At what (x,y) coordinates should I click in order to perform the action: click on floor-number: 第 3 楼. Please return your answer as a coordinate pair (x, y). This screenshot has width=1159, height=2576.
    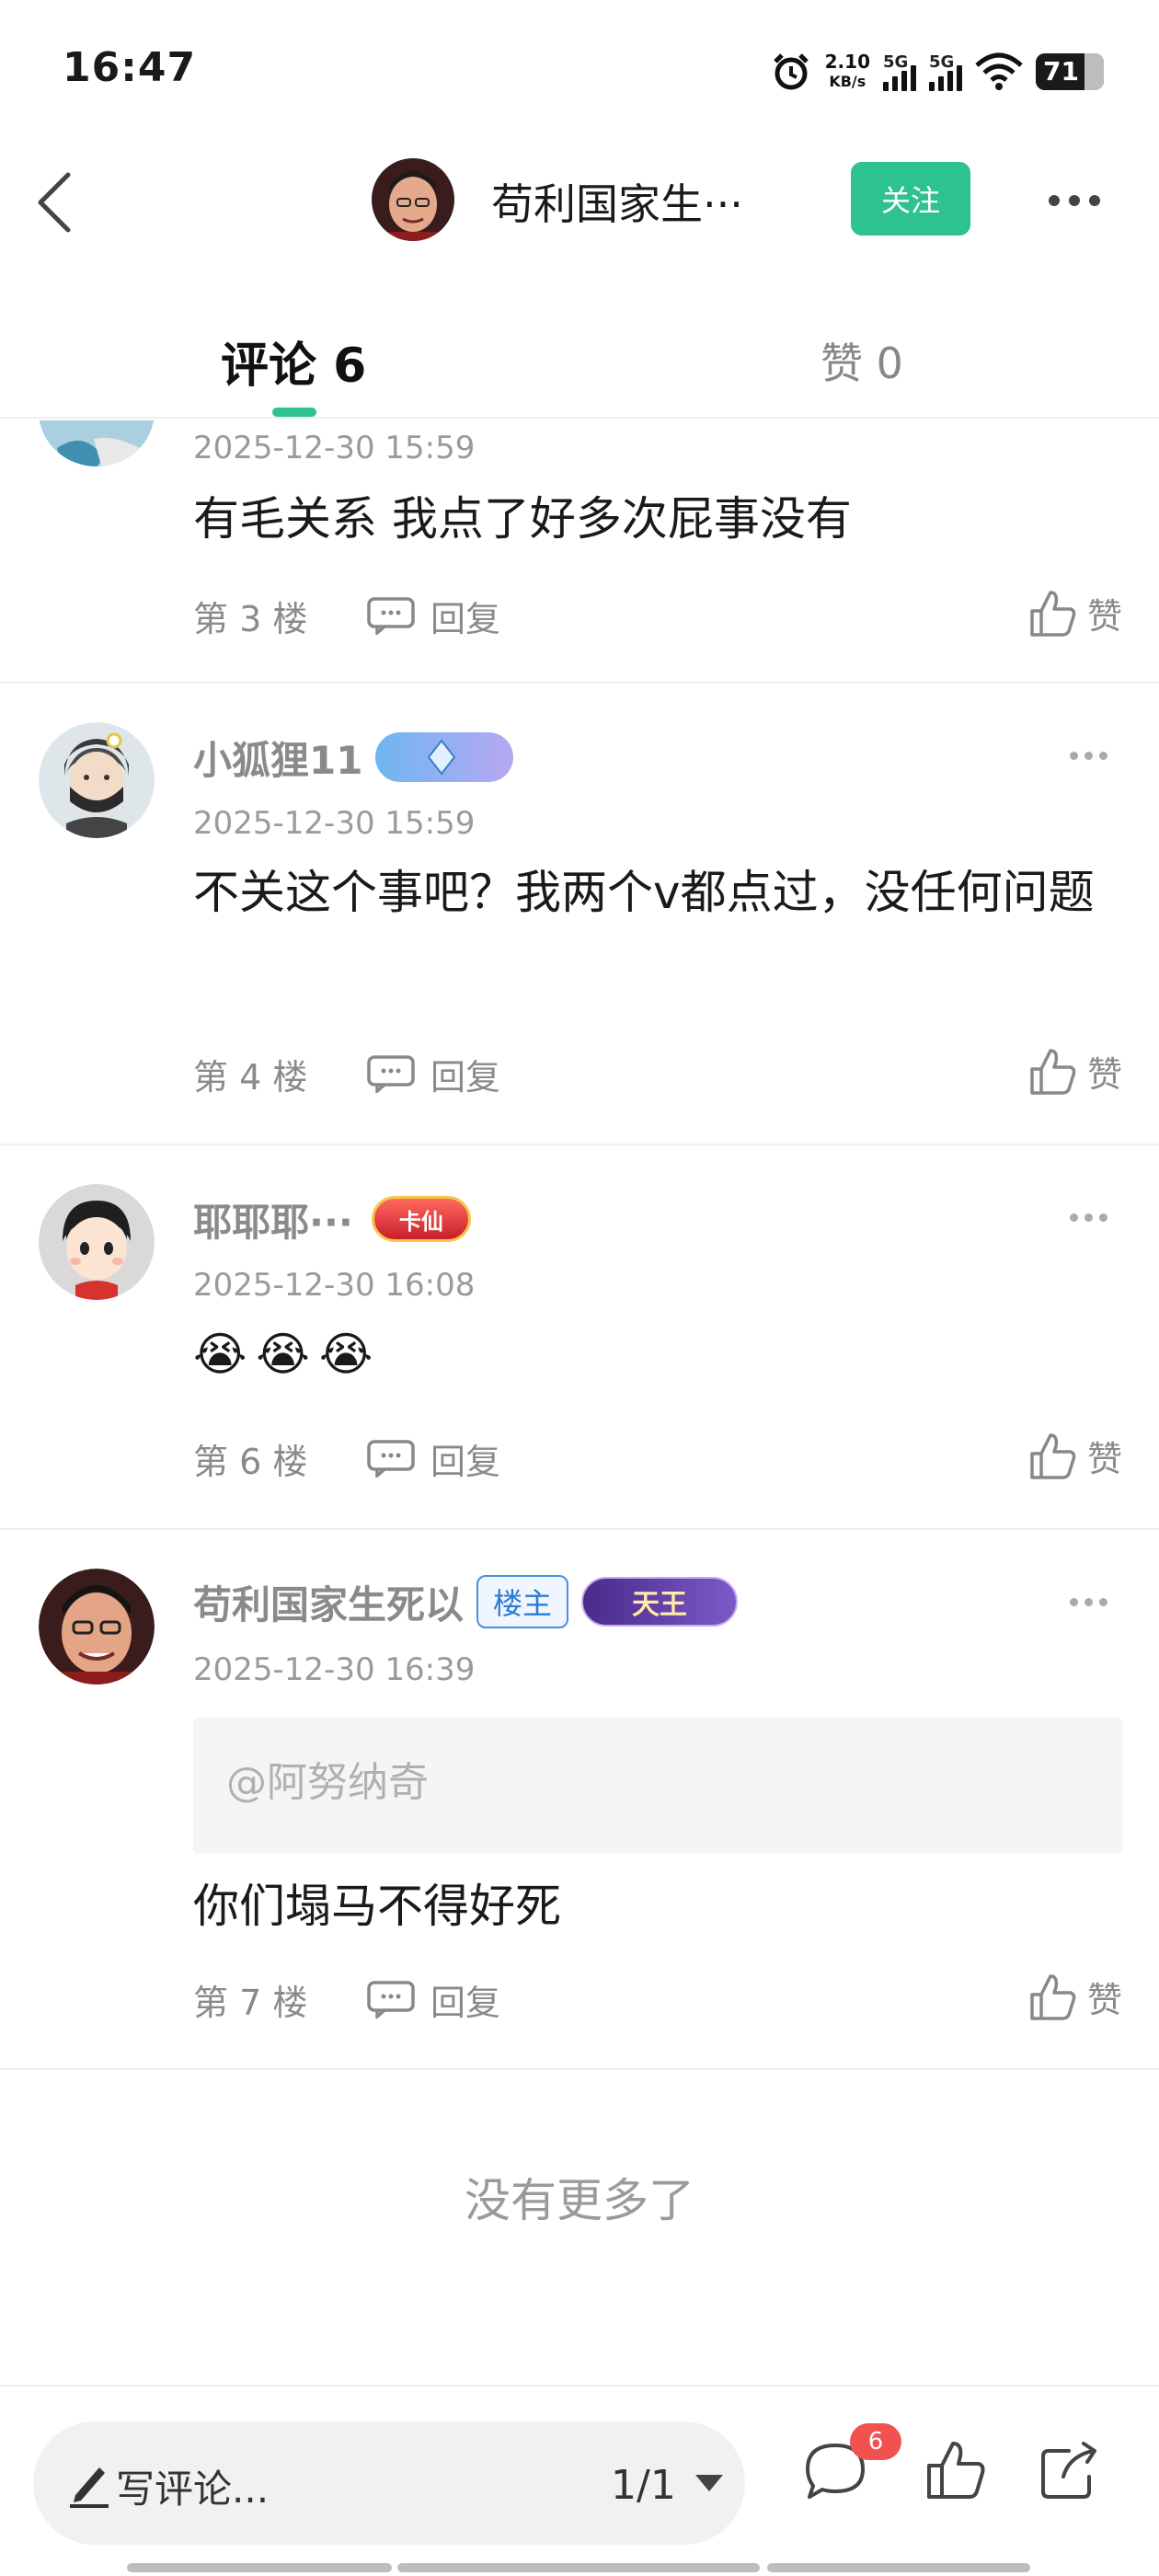
    Looking at the image, I should click on (250, 618).